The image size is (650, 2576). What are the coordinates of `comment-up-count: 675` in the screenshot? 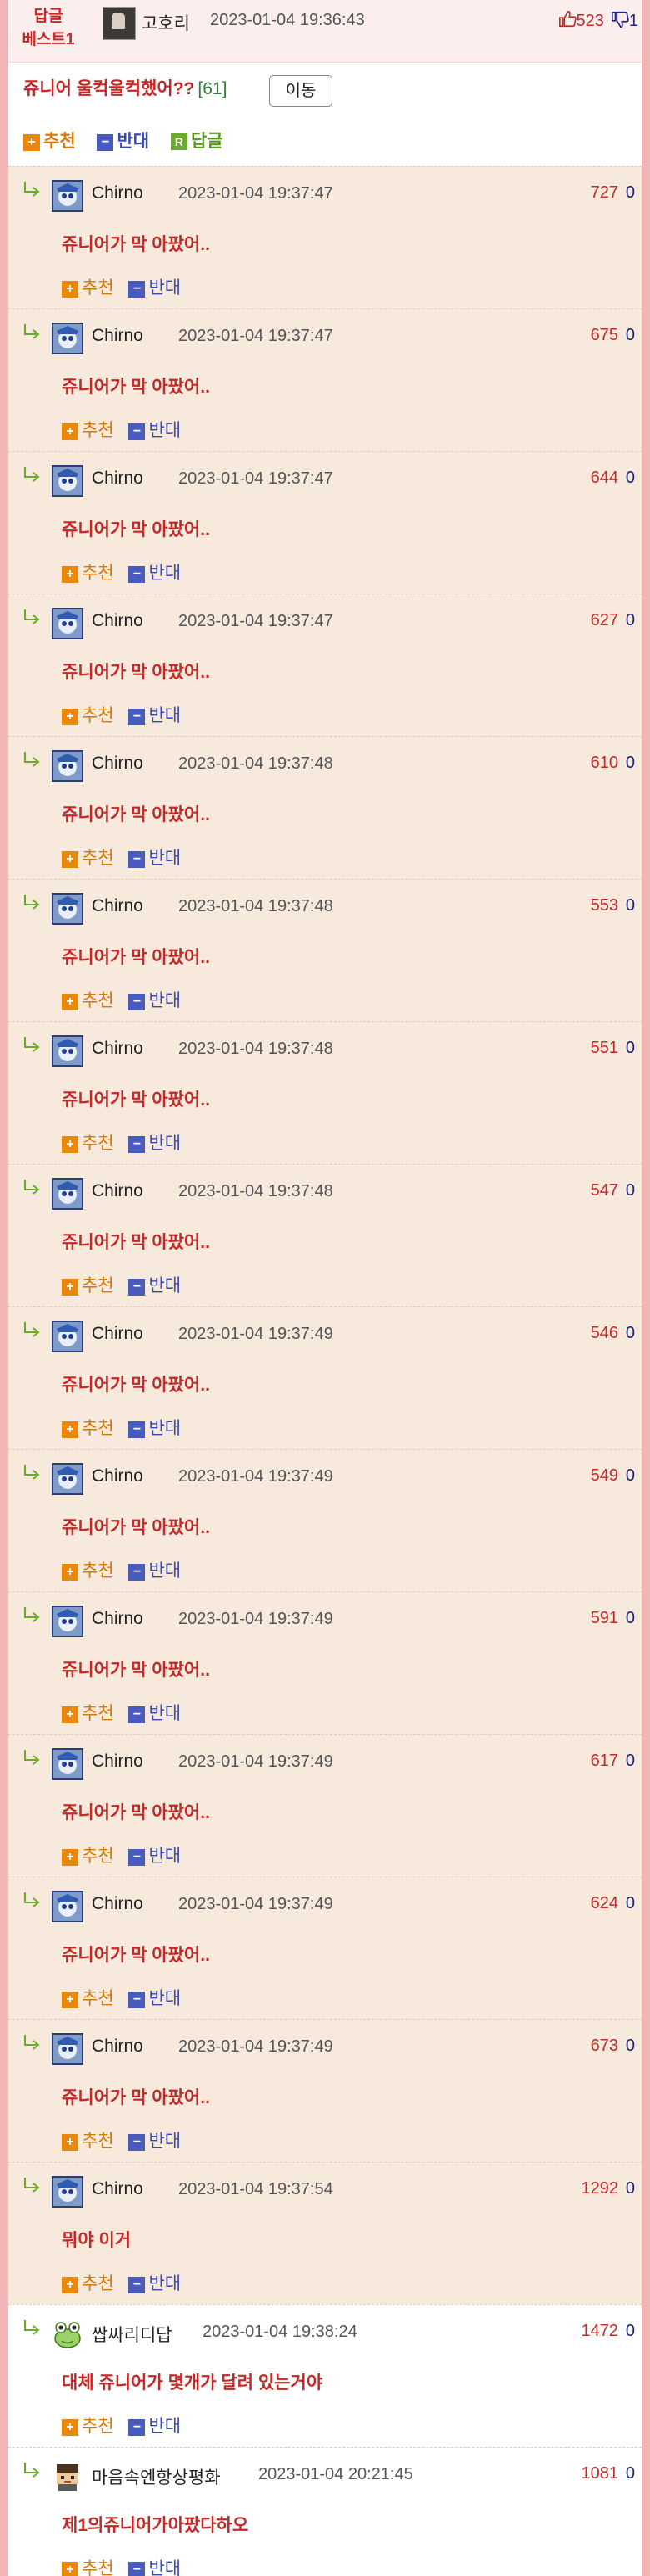 It's located at (604, 335).